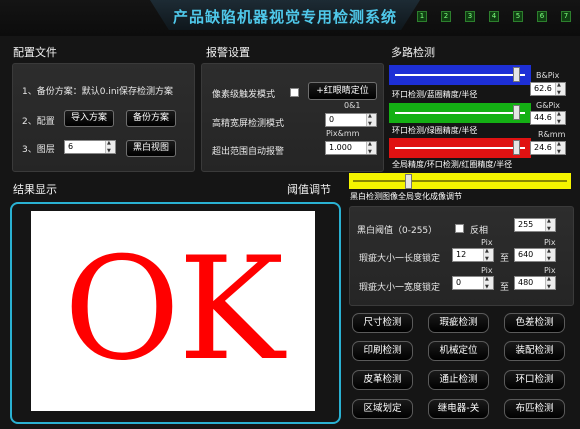 The width and height of the screenshot is (580, 429). What do you see at coordinates (400, 259) in the screenshot?
I see `length-lock-label: 瑕疵大小一长度锁定` at bounding box center [400, 259].